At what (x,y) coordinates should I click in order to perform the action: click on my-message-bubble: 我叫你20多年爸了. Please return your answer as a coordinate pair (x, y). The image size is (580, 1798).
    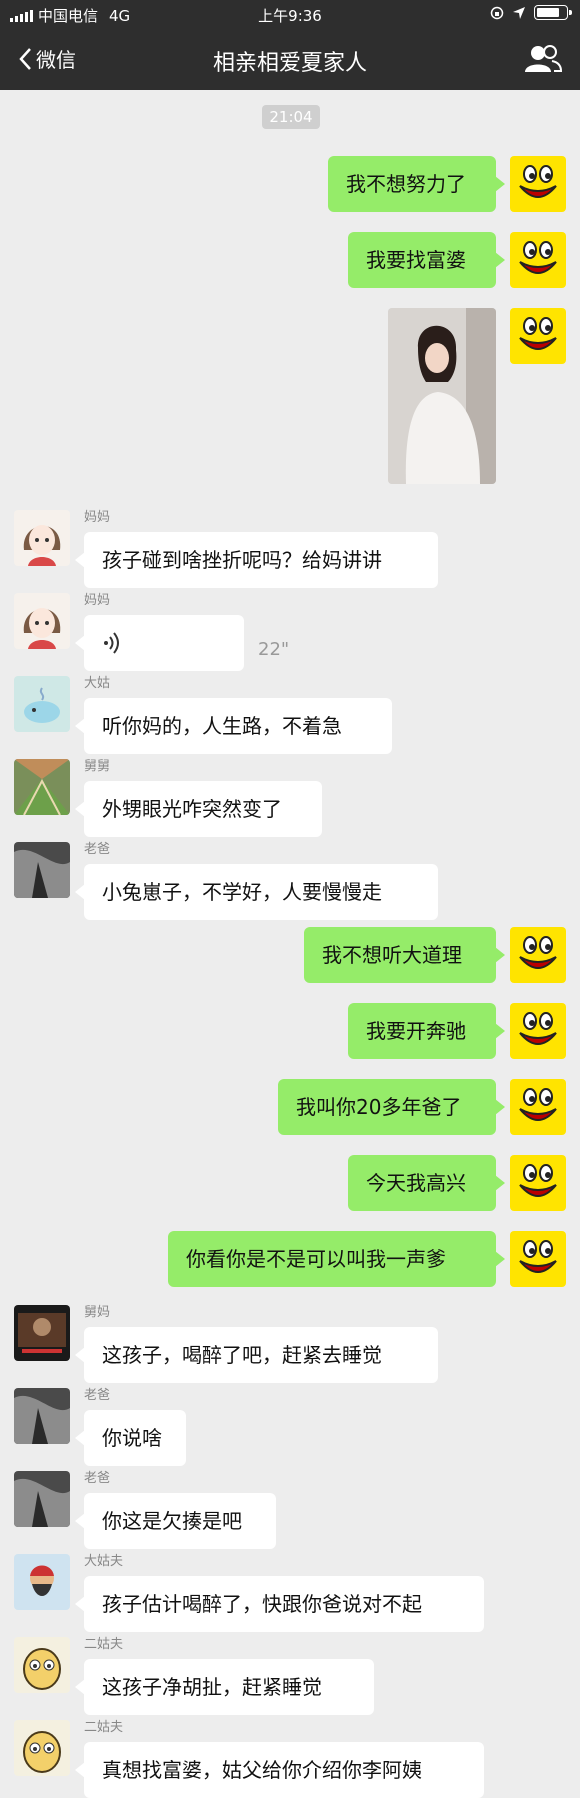
    Looking at the image, I should click on (391, 1107).